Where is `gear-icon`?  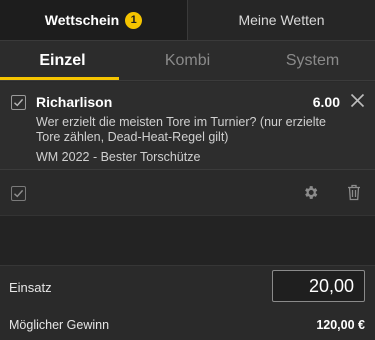
gear-icon is located at coordinates (311, 192).